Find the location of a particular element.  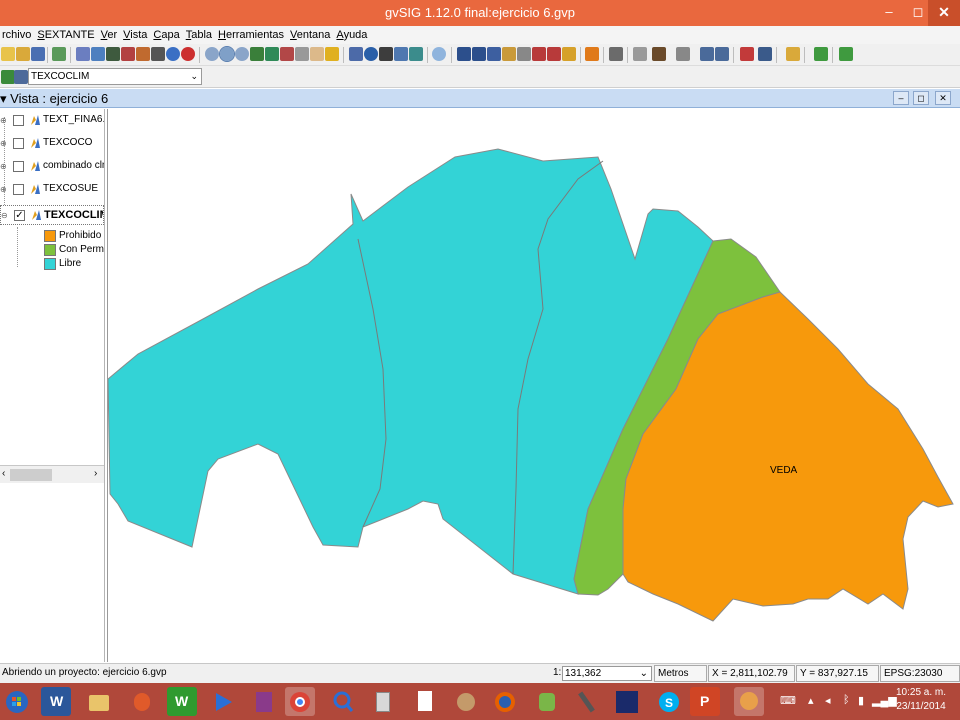

minimize-button: – is located at coordinates (889, 13).